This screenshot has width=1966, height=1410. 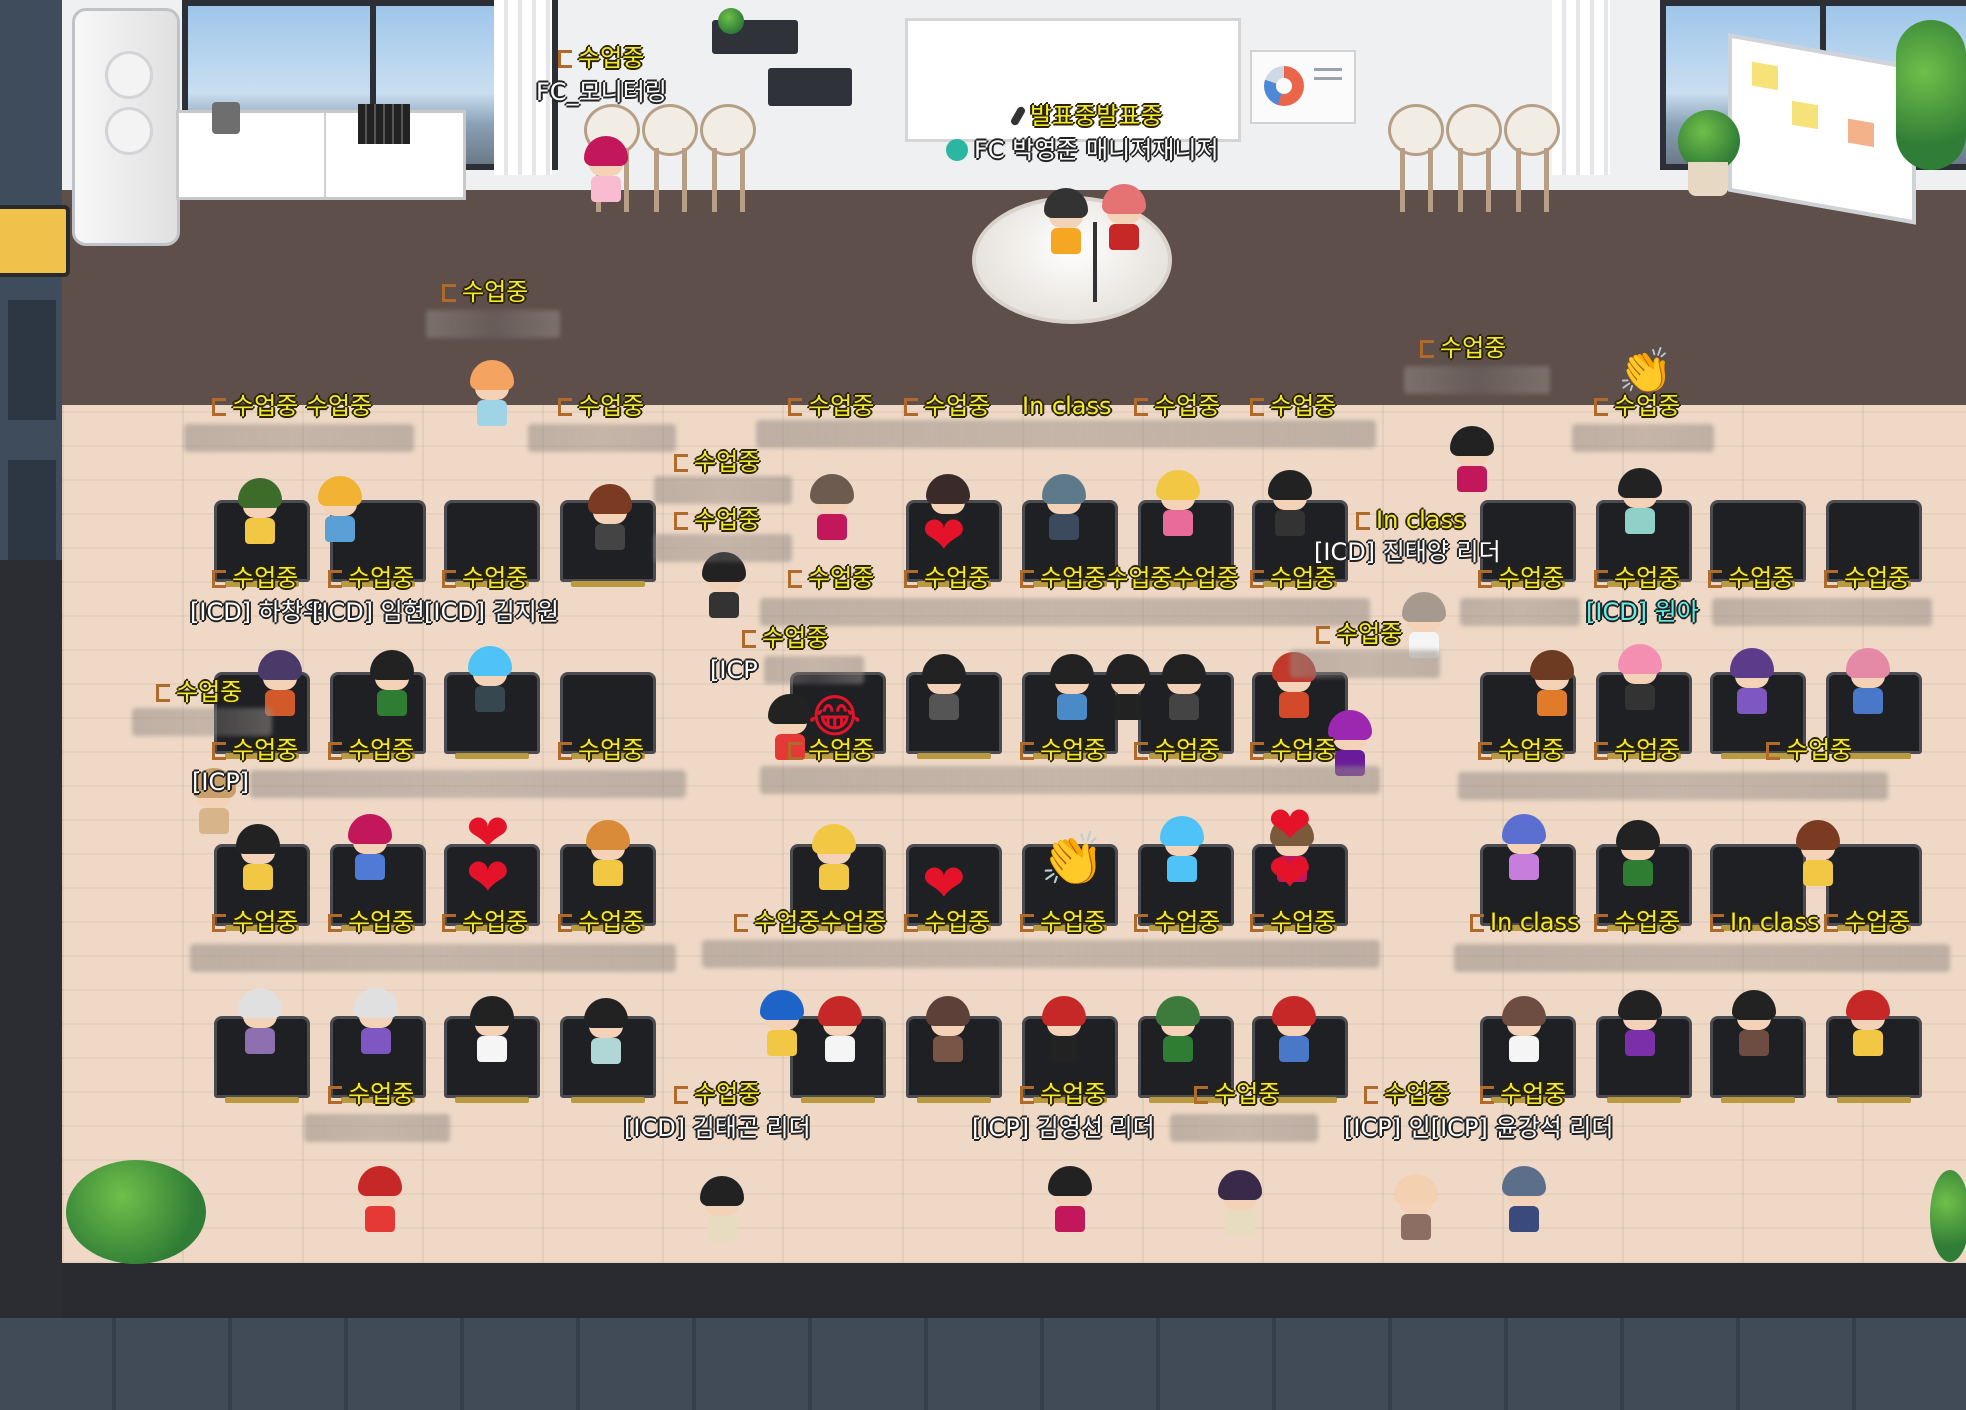 I want to click on bottom-wall, so click(x=1014, y=1290).